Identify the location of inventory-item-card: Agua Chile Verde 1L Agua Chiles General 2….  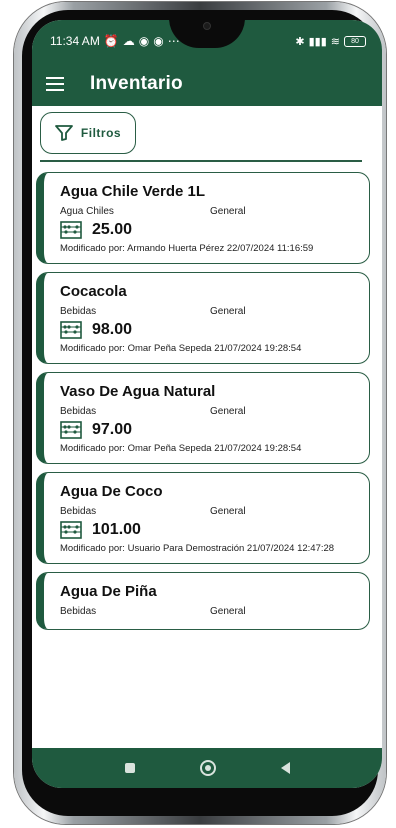
(203, 218).